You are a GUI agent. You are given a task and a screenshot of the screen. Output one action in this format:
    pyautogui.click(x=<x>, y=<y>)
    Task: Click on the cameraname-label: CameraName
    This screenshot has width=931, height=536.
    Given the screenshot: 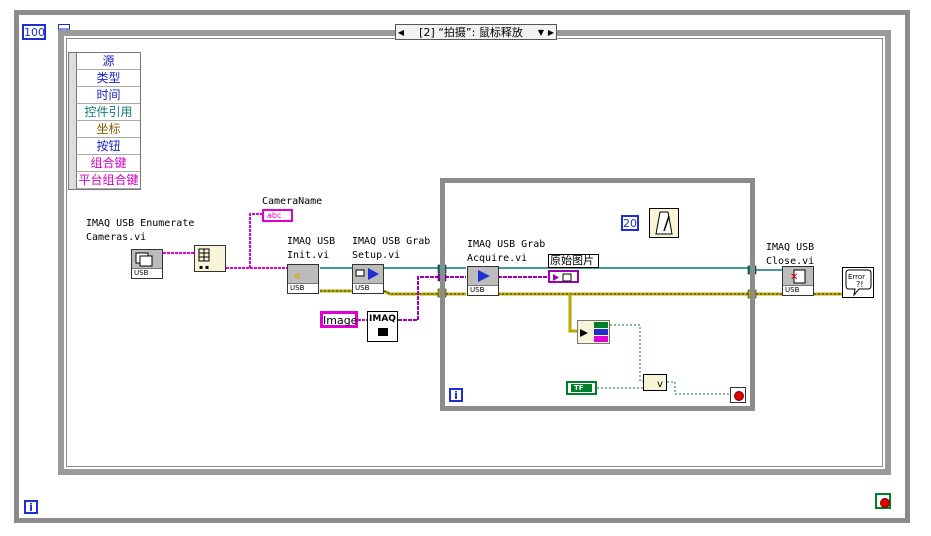 What is the action you would take?
    pyautogui.click(x=292, y=201)
    